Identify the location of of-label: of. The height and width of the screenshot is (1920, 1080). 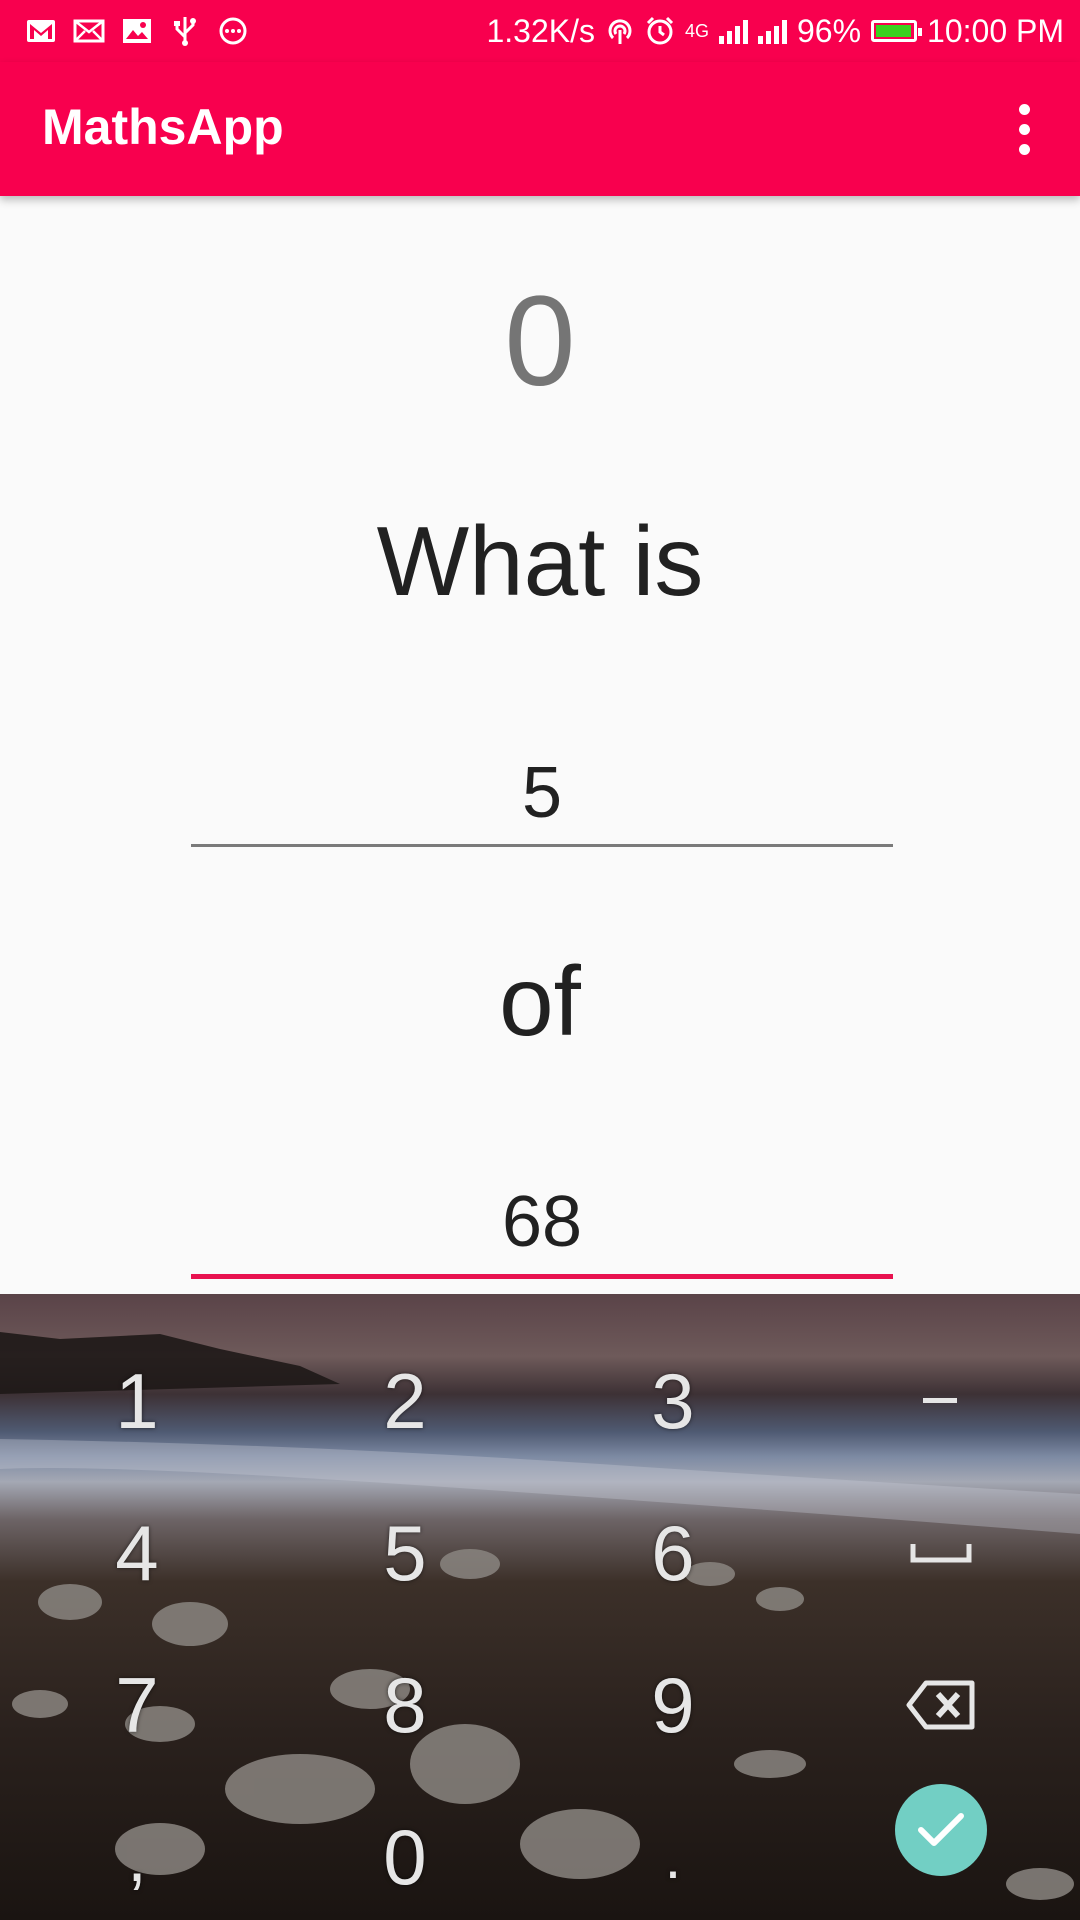
(540, 1001).